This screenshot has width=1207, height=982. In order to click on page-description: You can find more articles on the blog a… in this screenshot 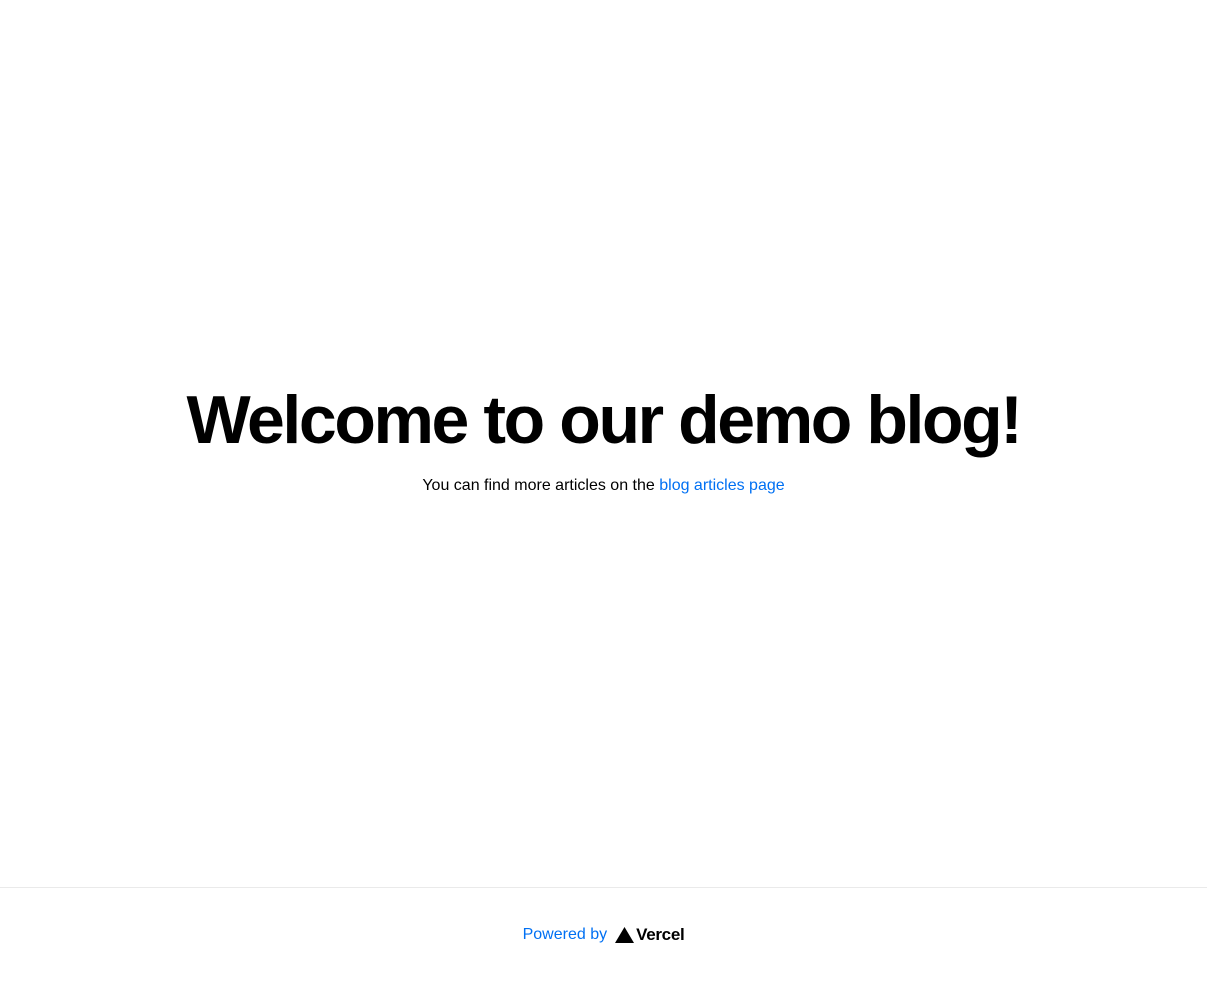, I will do `click(603, 486)`.